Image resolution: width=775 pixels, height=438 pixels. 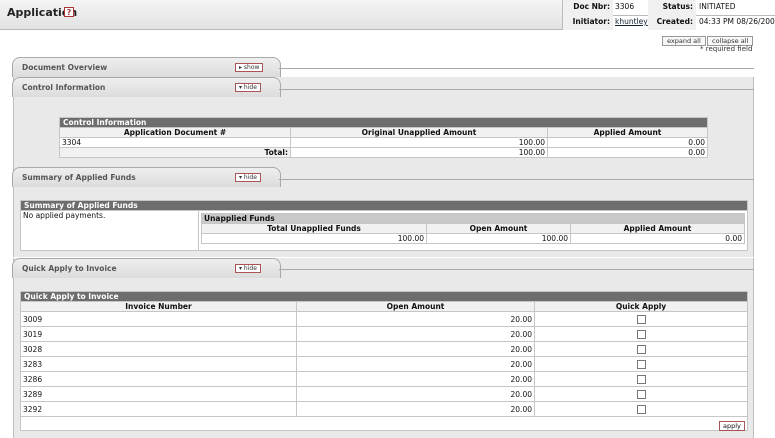 What do you see at coordinates (641, 306) in the screenshot?
I see `col-quick-apply: Quick Apply` at bounding box center [641, 306].